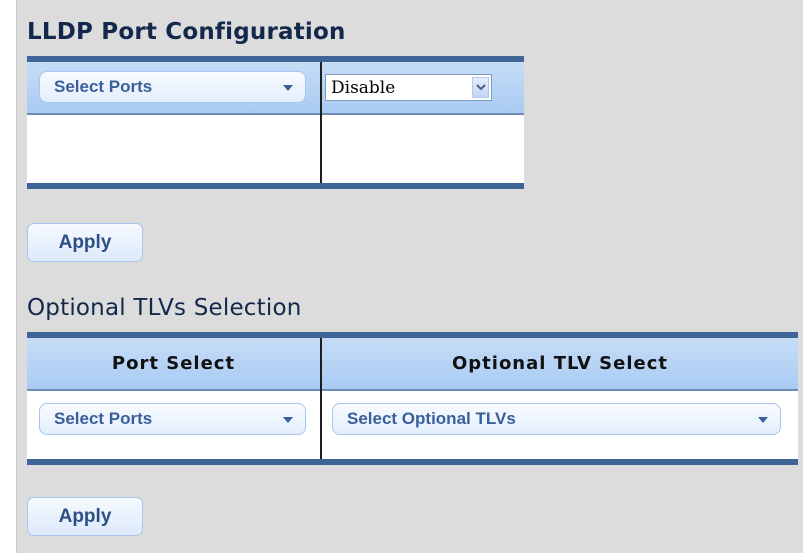  What do you see at coordinates (431, 418) in the screenshot?
I see `optional-tlv-select-value: Select Optional TLVs` at bounding box center [431, 418].